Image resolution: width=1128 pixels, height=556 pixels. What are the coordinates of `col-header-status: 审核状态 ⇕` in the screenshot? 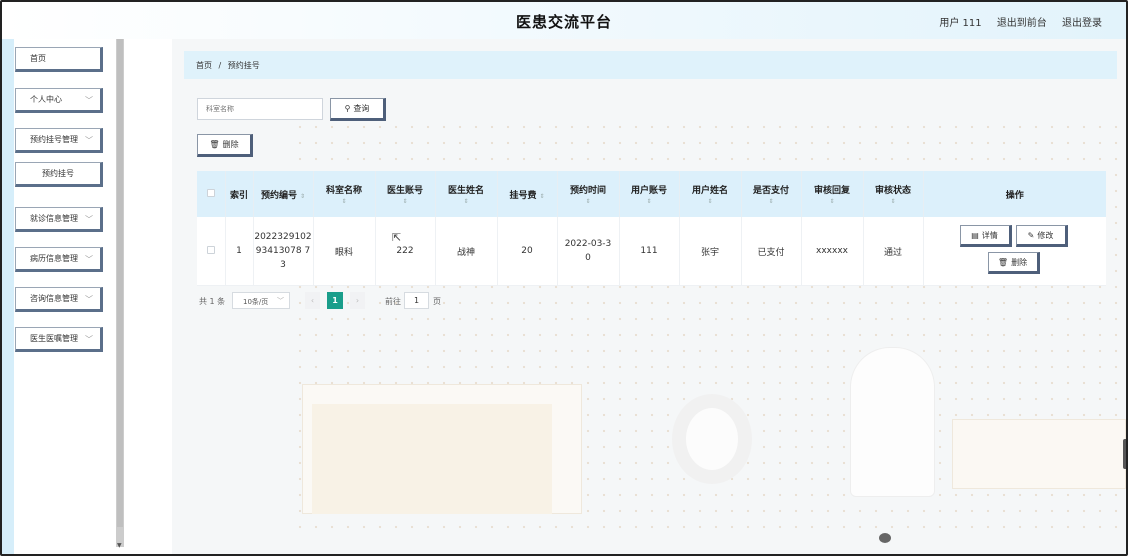 It's located at (893, 194).